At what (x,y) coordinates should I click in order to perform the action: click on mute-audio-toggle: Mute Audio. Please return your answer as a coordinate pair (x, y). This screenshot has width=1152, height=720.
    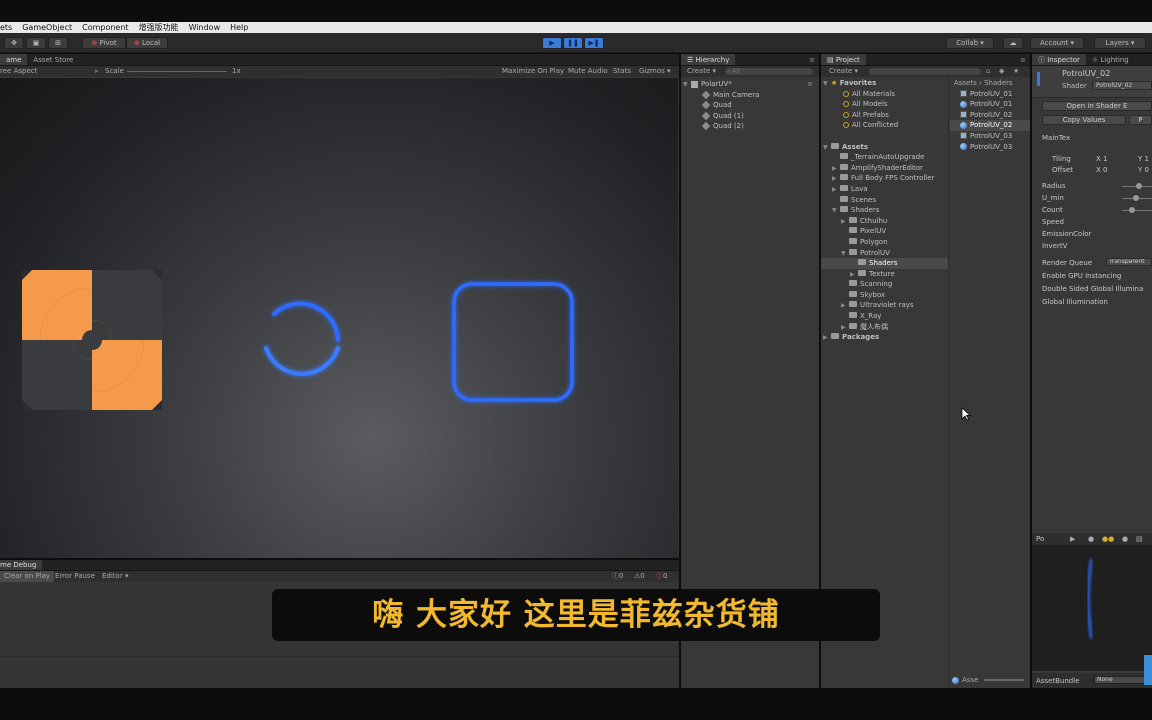
    Looking at the image, I should click on (588, 71).